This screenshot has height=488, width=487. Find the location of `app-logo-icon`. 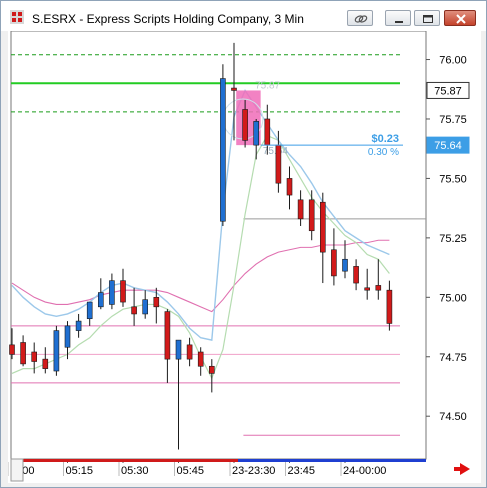

app-logo-icon is located at coordinates (17, 17).